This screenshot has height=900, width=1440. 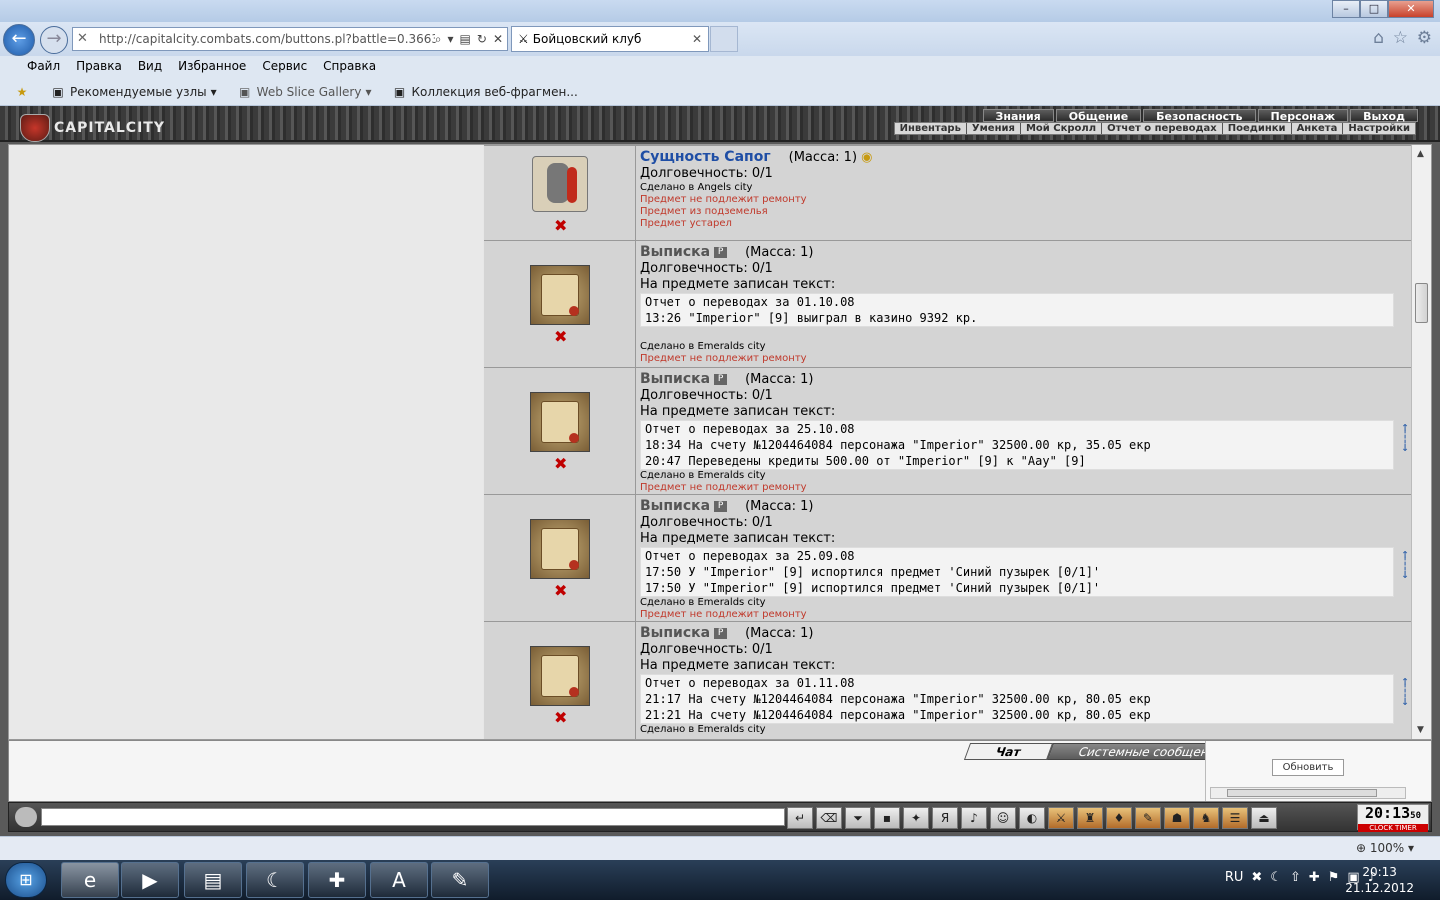 I want to click on close-window-button: ✕, so click(x=1411, y=9).